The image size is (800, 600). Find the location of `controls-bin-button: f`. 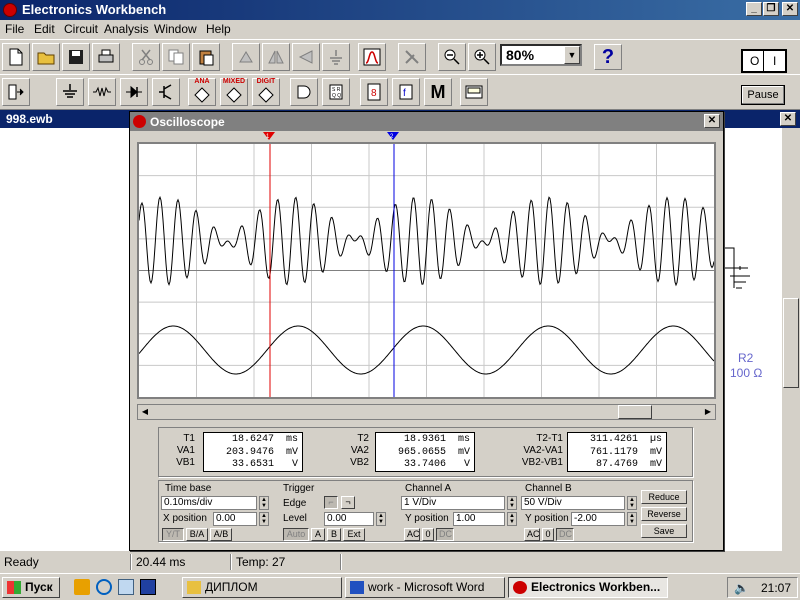

controls-bin-button: f is located at coordinates (406, 92).